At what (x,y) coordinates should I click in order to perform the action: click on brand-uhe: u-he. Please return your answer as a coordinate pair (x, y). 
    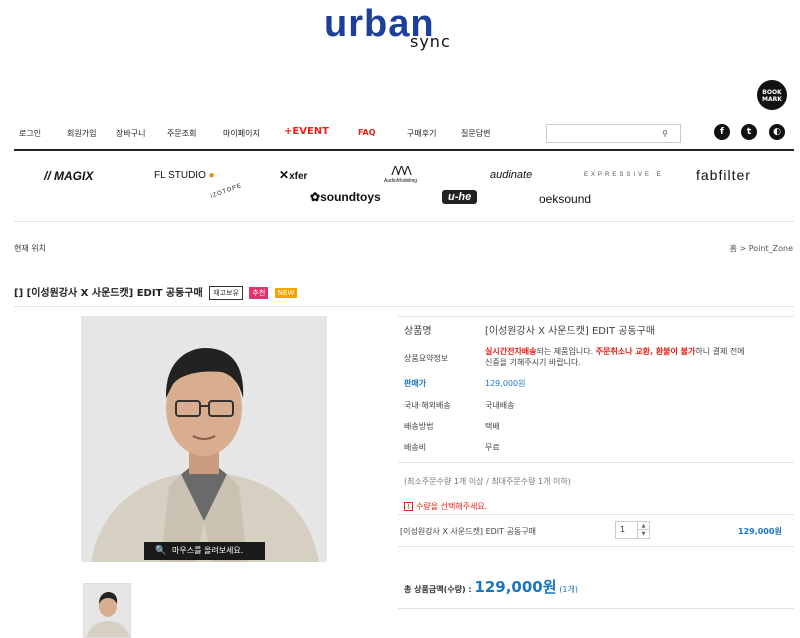
    Looking at the image, I should click on (460, 197).